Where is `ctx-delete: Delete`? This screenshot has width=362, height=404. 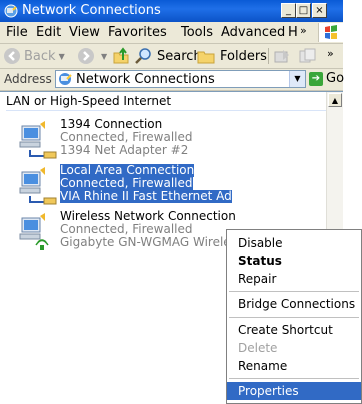 ctx-delete: Delete is located at coordinates (294, 348).